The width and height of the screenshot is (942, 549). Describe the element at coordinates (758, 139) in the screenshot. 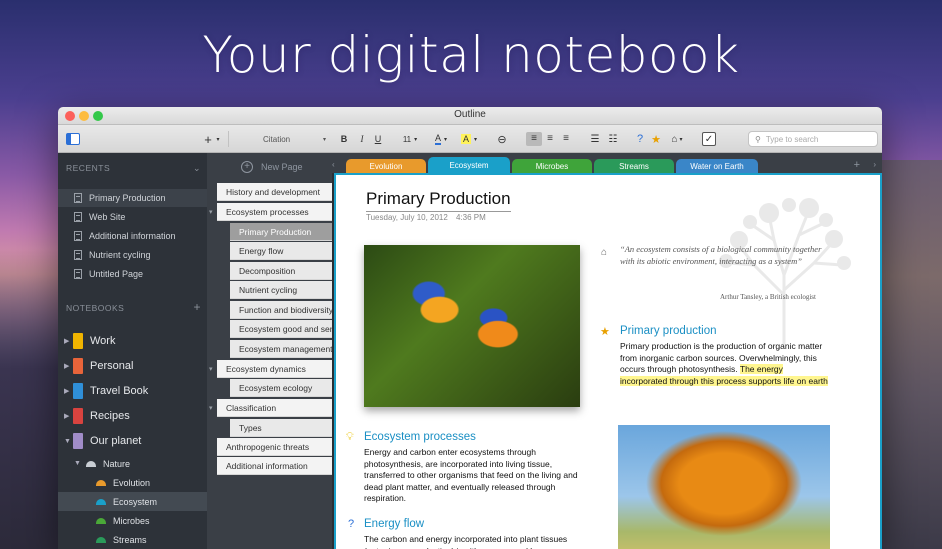

I see `search-icon: ⚲` at that location.